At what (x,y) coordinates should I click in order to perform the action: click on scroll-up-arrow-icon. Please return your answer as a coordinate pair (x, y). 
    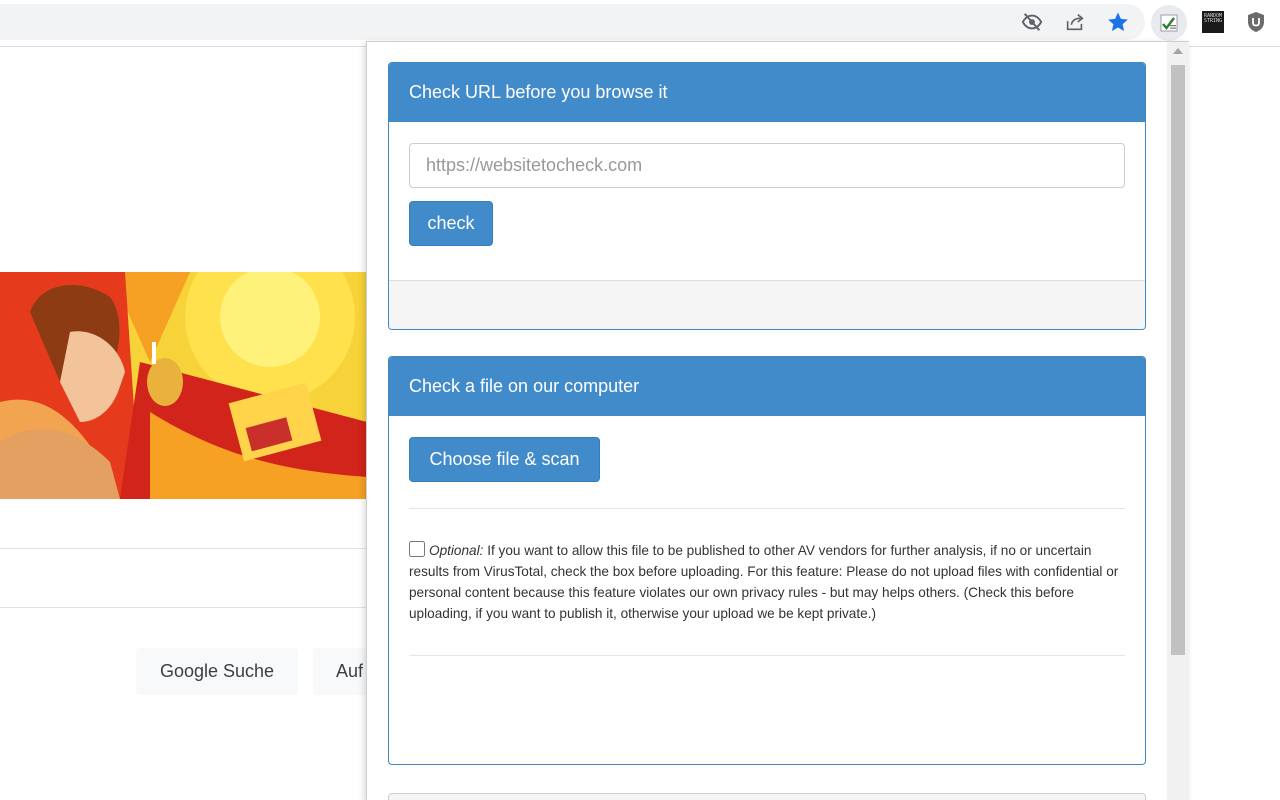
    Looking at the image, I should click on (1178, 51).